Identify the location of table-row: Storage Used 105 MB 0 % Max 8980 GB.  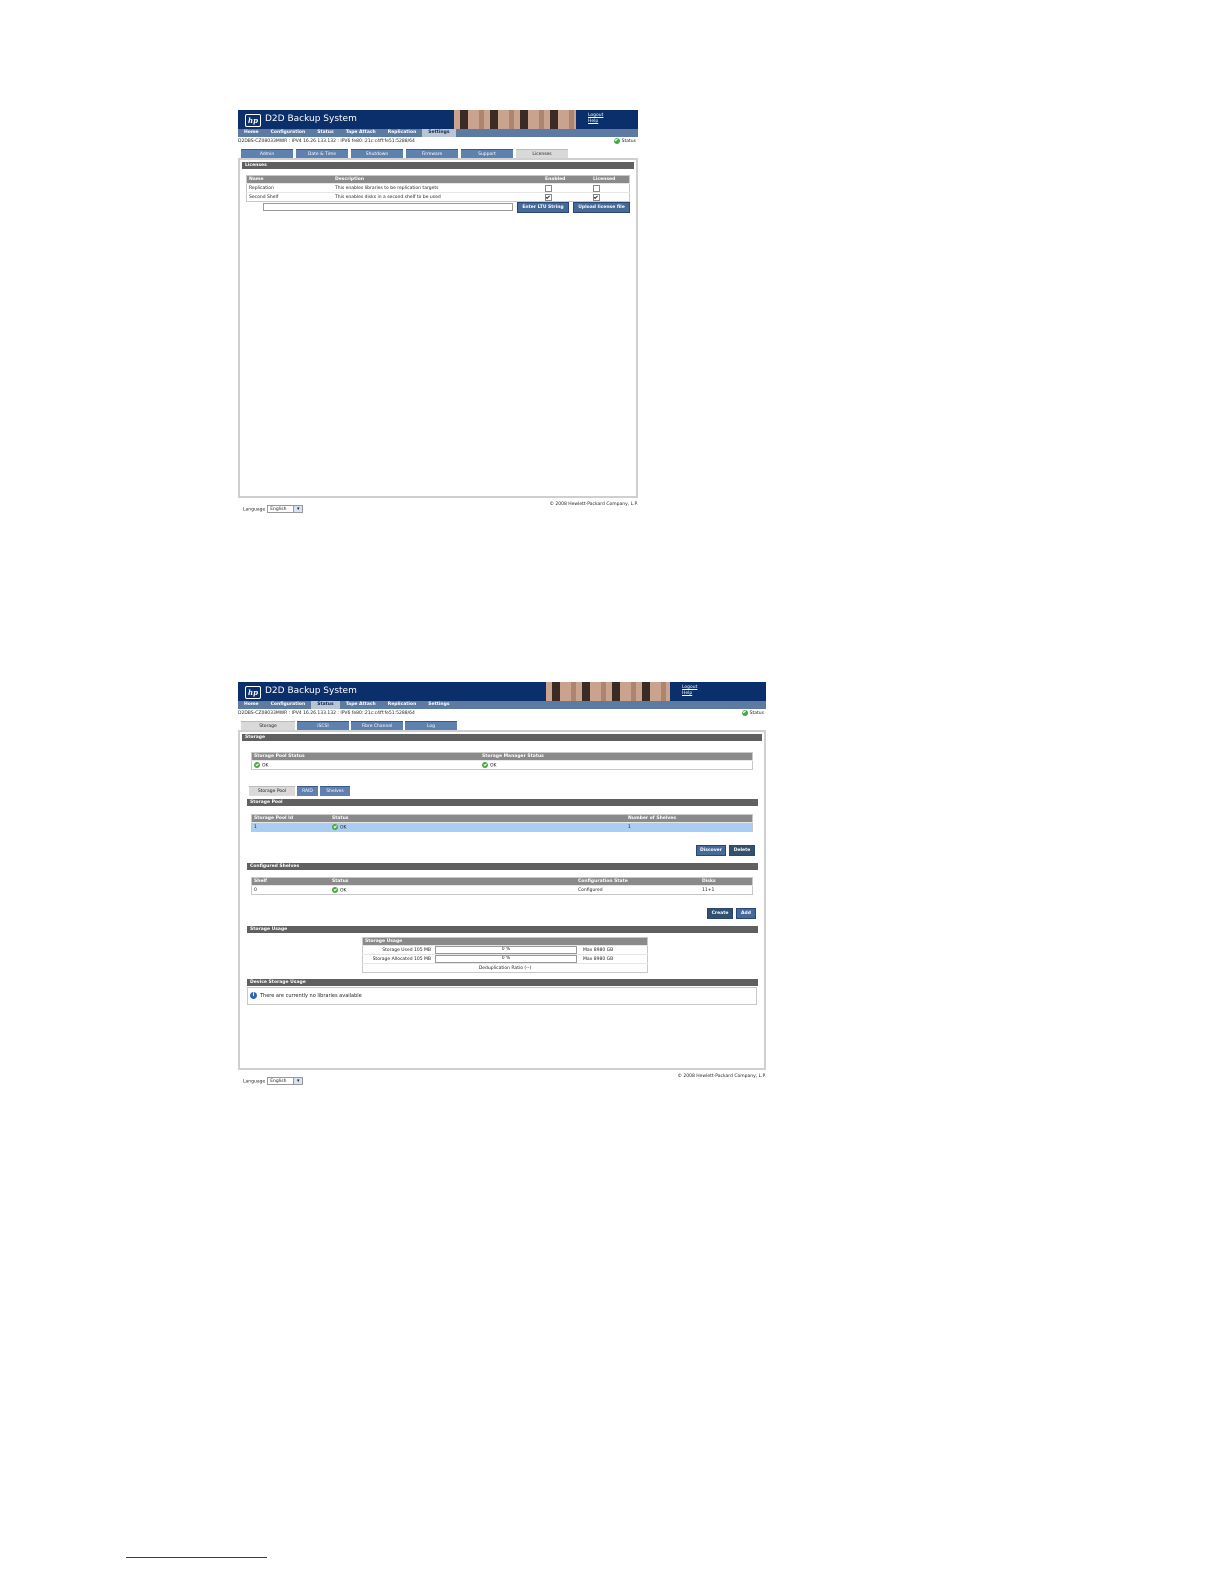
(505, 950).